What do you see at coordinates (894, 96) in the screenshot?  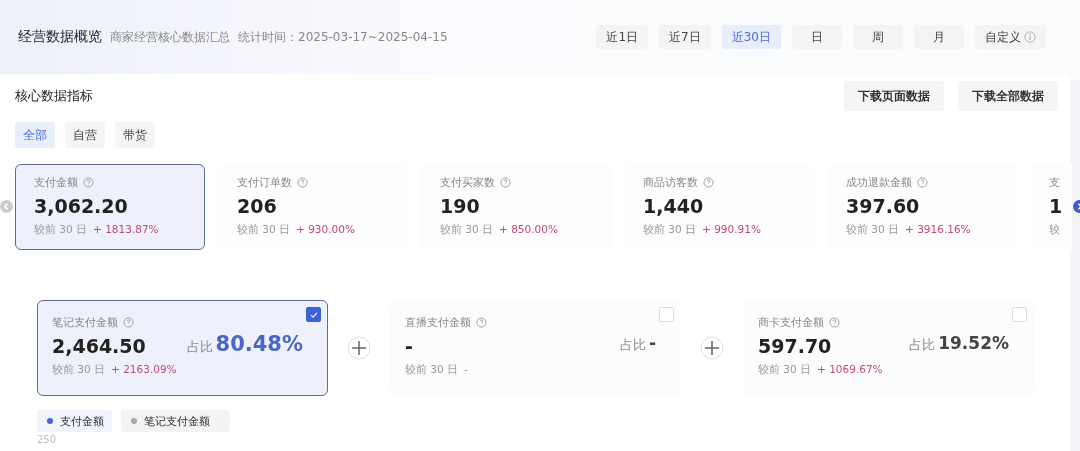 I see `download-button: 下载页面数据` at bounding box center [894, 96].